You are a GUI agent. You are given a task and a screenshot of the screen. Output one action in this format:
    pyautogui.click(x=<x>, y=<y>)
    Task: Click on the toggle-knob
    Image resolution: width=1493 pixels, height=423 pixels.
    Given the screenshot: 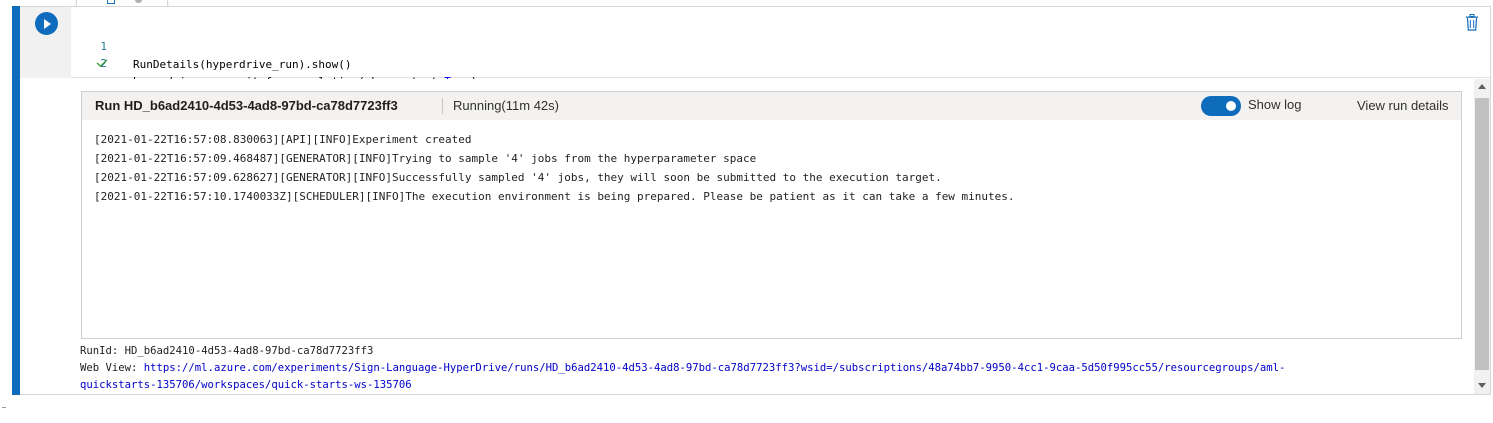 What is the action you would take?
    pyautogui.click(x=1231, y=106)
    